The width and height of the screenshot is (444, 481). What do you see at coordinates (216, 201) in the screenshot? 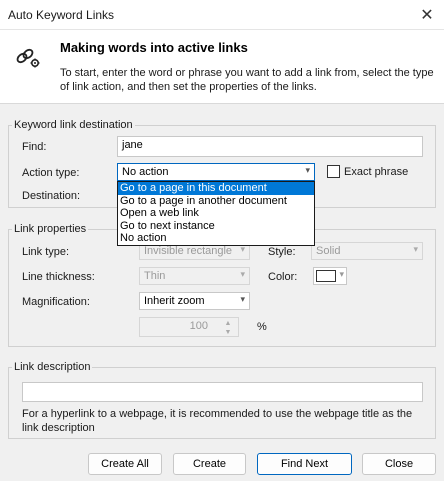
I see `dropdown-option-goto-page-other-doc: Go to a page in another document` at bounding box center [216, 201].